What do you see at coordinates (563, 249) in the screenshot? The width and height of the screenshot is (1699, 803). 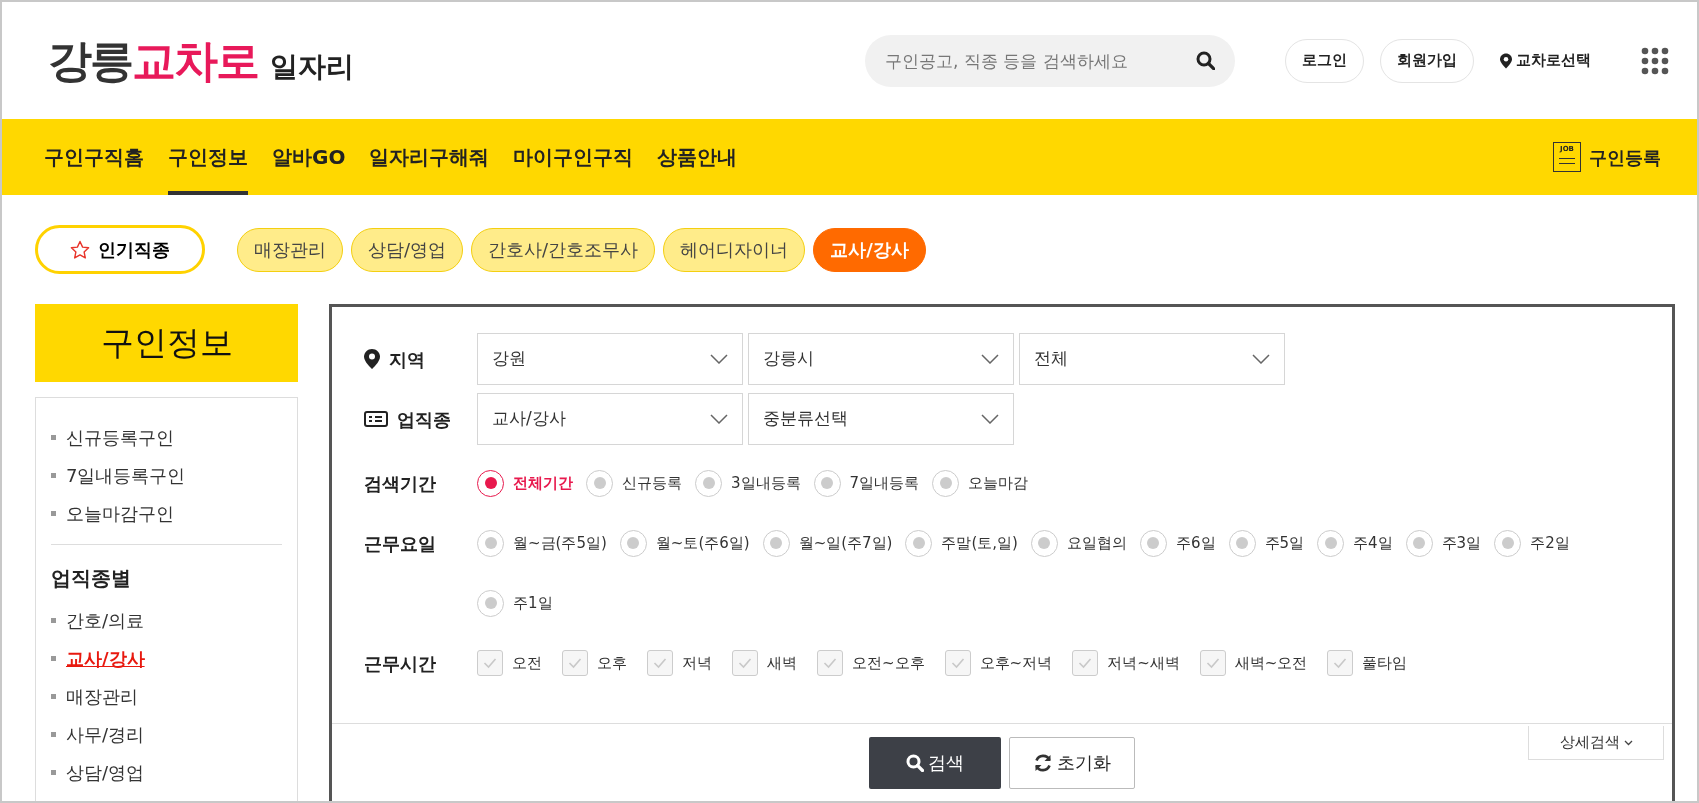 I see `job-category-chip: 간호사/간호조무사` at bounding box center [563, 249].